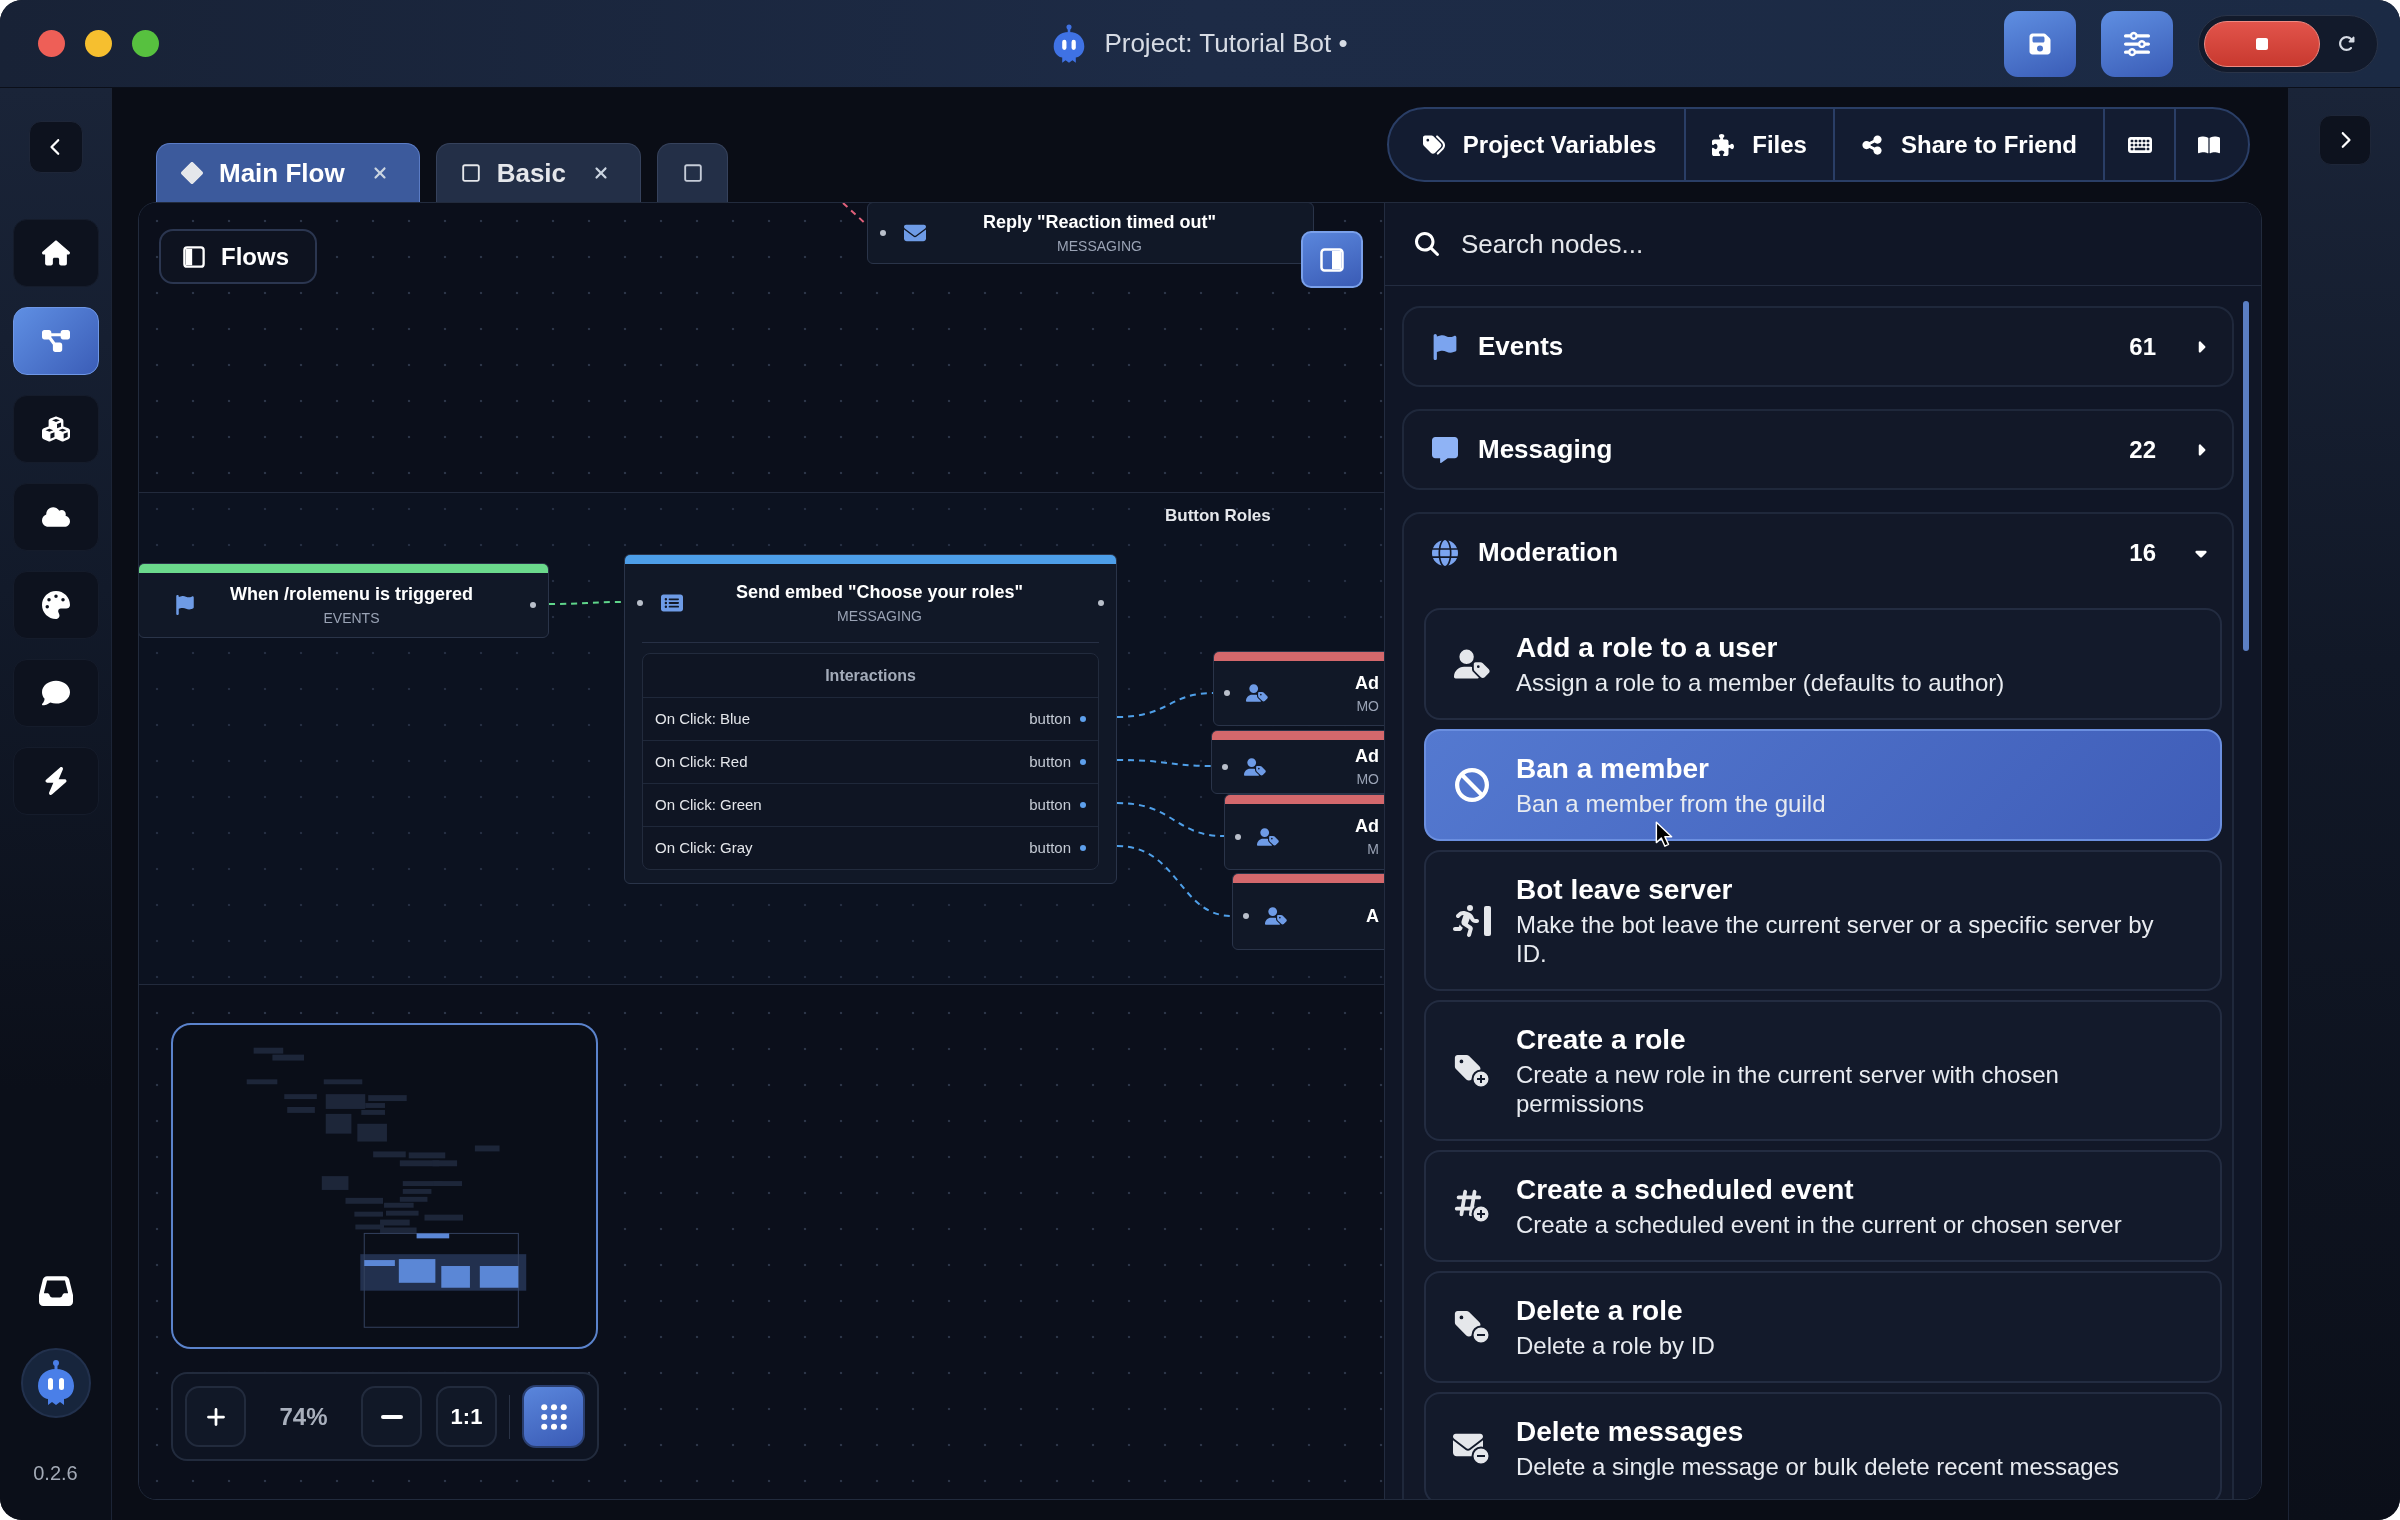  I want to click on envelope-icon, so click(915, 233).